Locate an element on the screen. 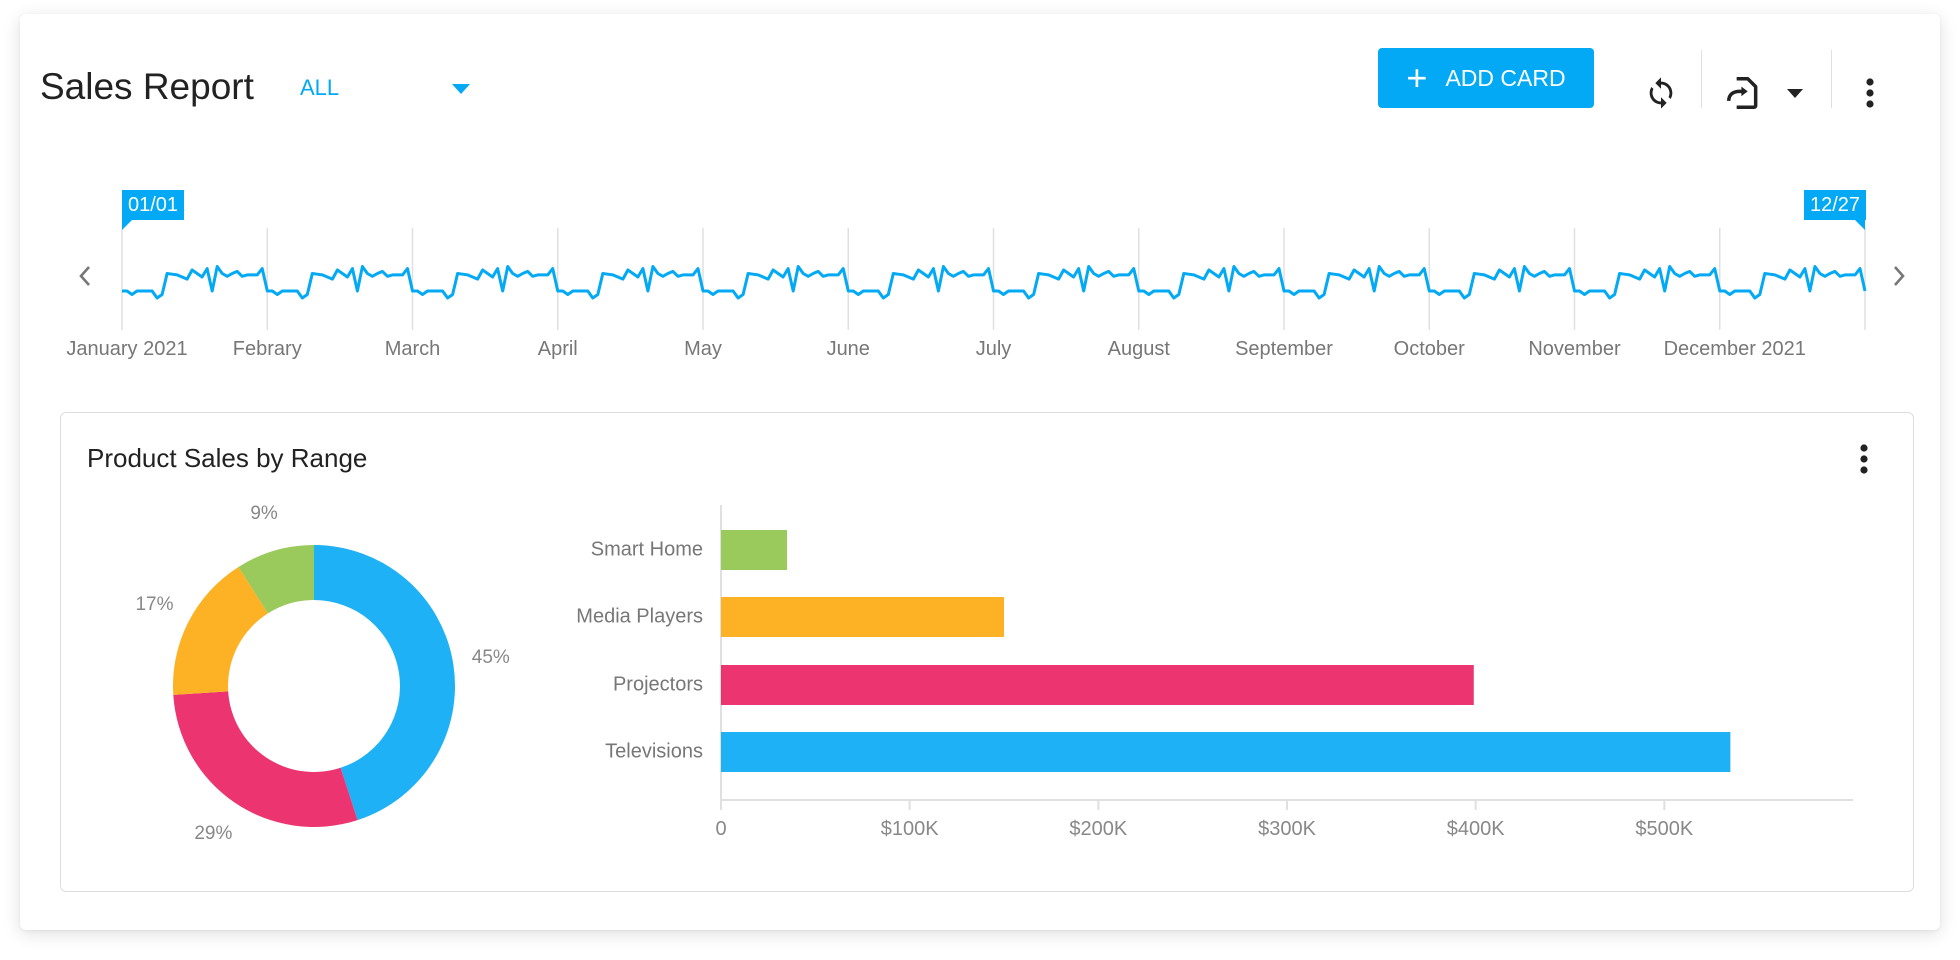  bar-televisions is located at coordinates (1226, 752).